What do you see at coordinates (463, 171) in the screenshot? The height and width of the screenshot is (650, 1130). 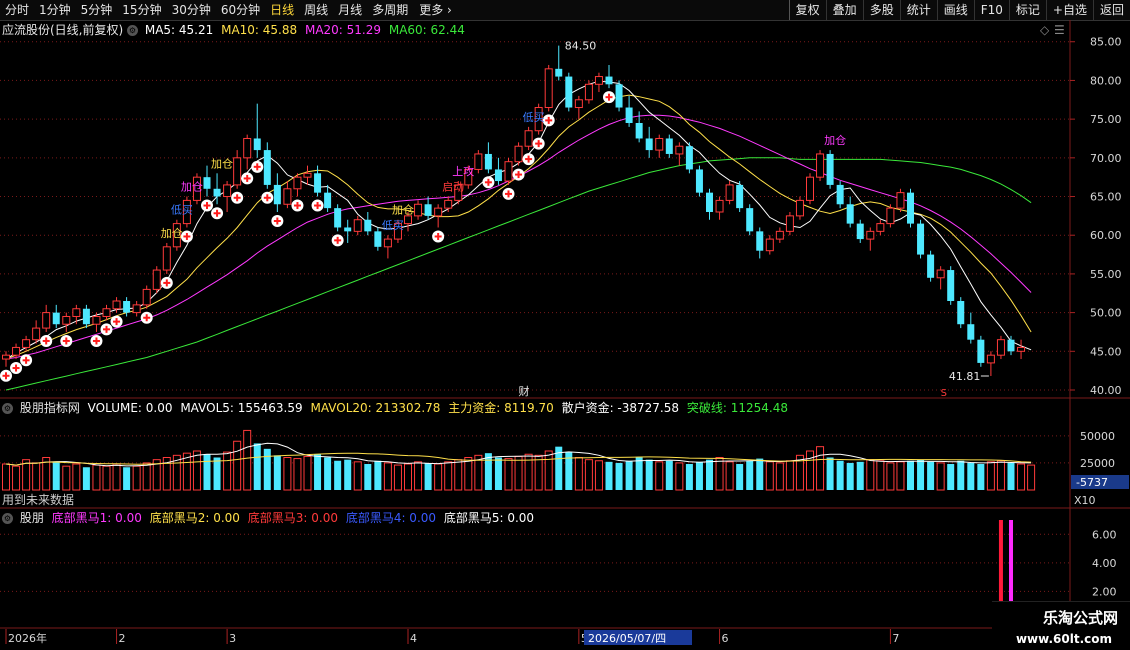 I see `signal-label: 上攻` at bounding box center [463, 171].